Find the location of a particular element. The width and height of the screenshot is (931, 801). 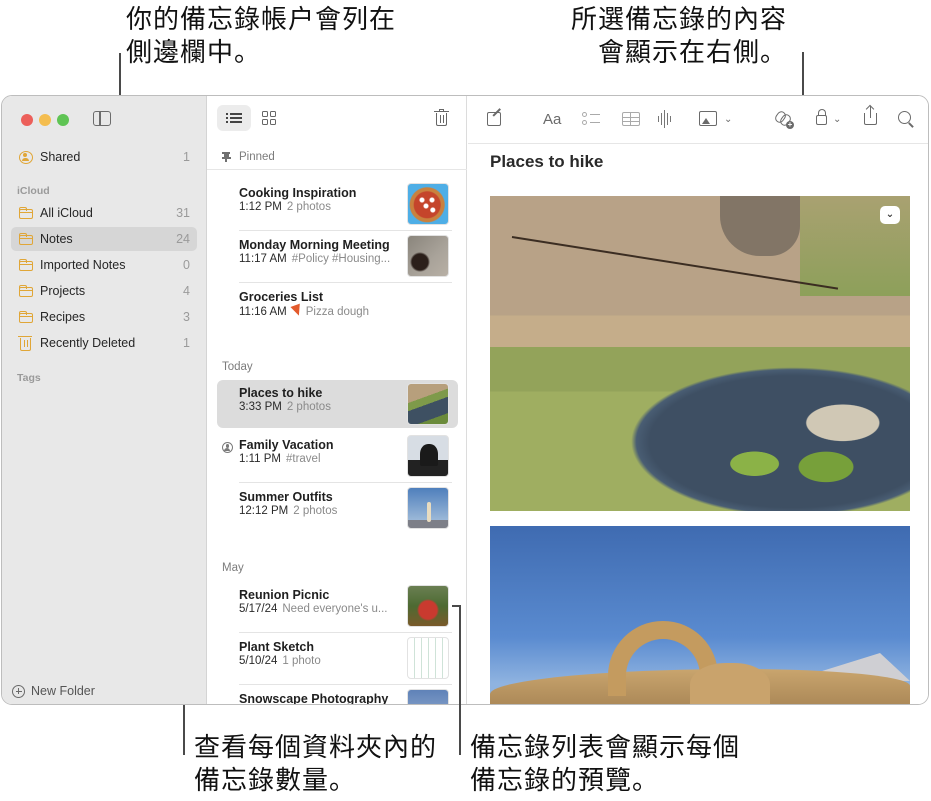

sidebar-toggle-icon is located at coordinates (102, 118).